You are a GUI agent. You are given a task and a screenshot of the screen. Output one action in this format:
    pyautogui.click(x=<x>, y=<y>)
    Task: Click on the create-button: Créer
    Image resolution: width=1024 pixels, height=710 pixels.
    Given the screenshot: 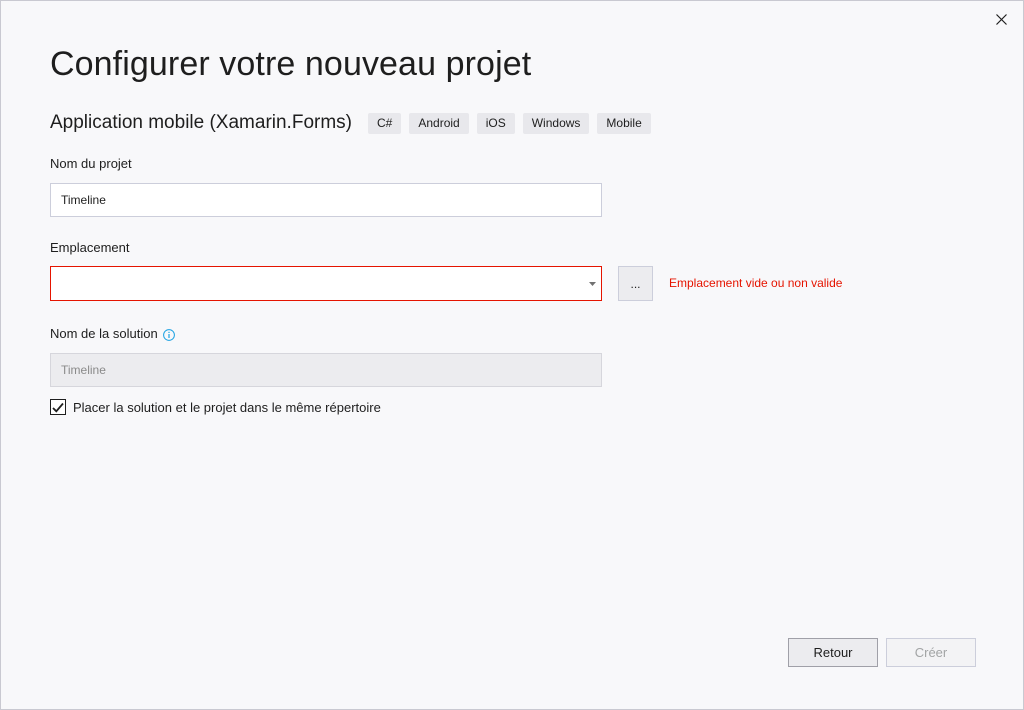 What is the action you would take?
    pyautogui.click(x=931, y=652)
    